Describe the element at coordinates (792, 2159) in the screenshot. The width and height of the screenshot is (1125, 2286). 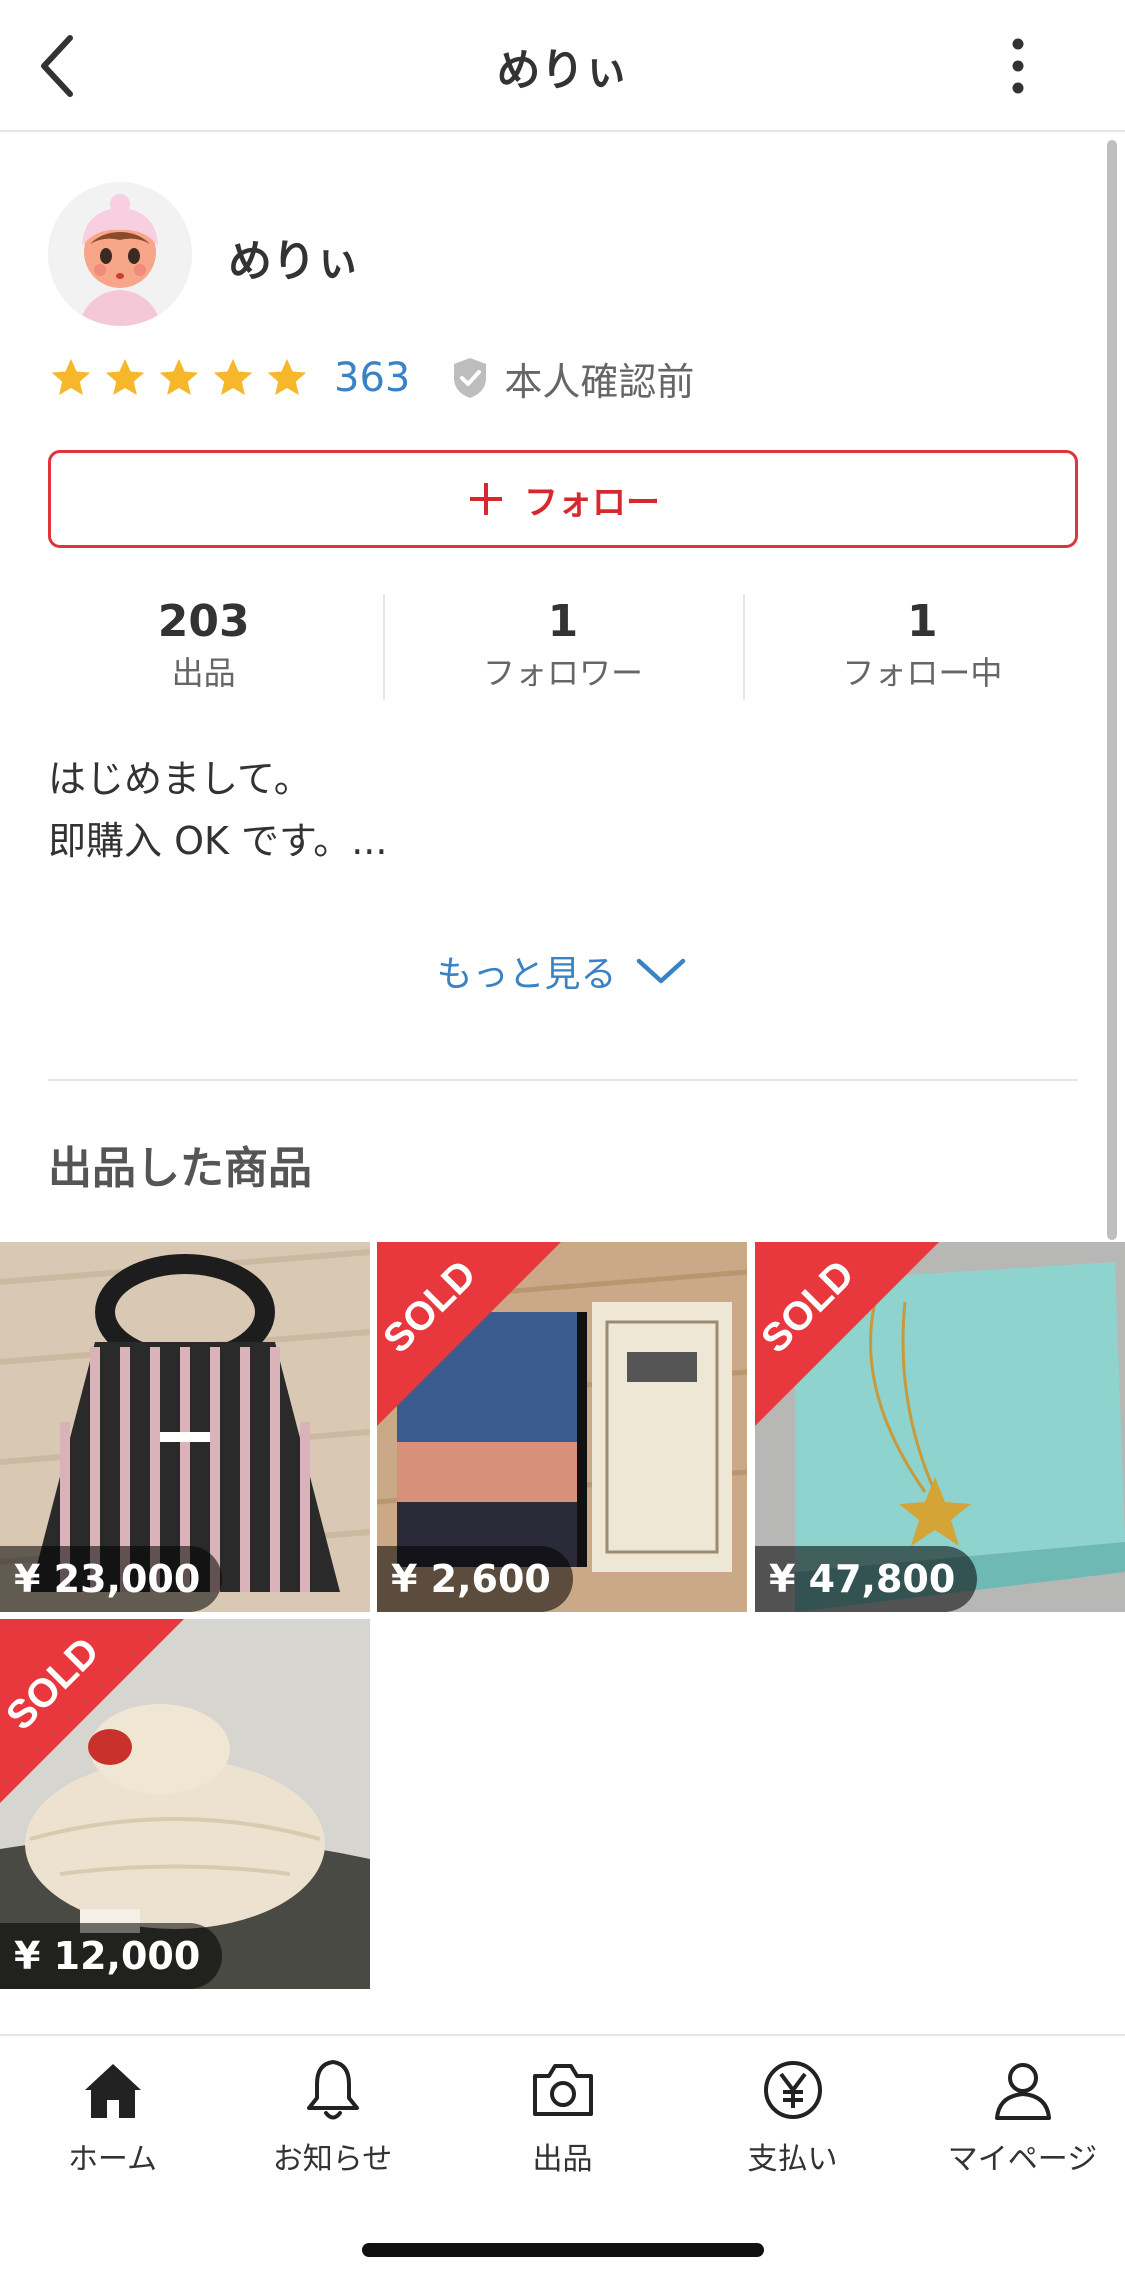
I see `tab-label: 支払い` at that location.